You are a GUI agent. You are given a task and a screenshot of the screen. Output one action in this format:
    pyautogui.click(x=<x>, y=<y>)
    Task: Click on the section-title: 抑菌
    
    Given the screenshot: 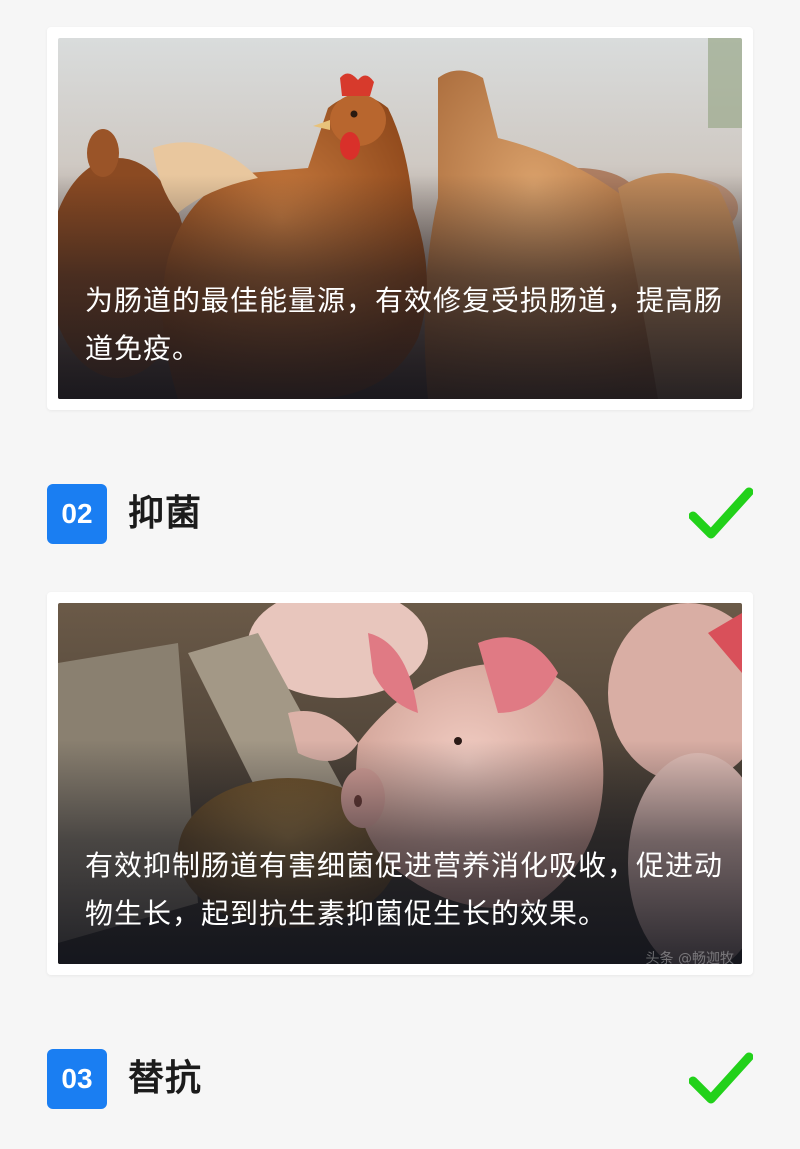 What is the action you would take?
    pyautogui.click(x=165, y=513)
    